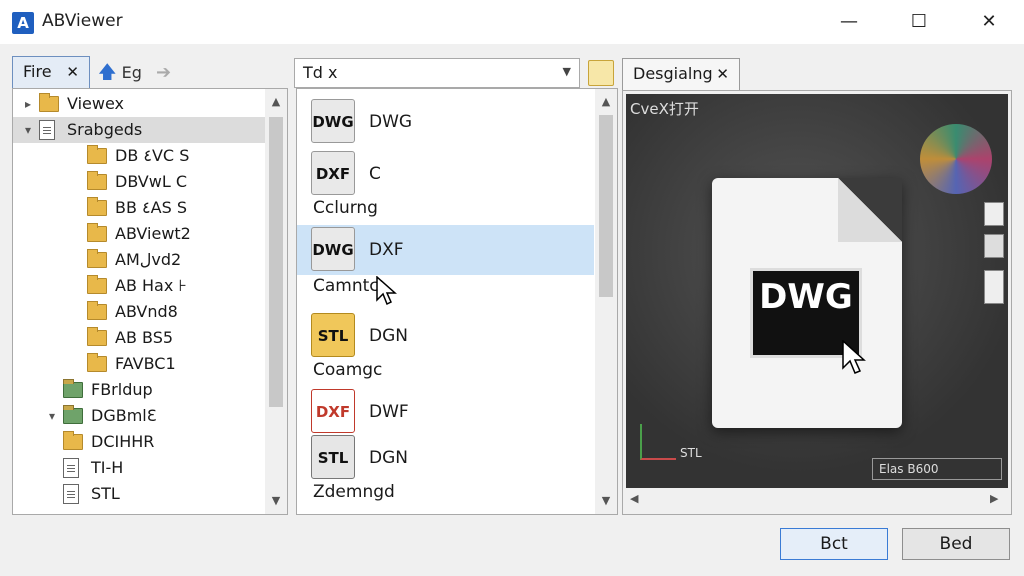 The height and width of the screenshot is (576, 1024). Describe the element at coordinates (606, 301) in the screenshot. I see `filetype-scrollbar: ▲ ▼` at that location.